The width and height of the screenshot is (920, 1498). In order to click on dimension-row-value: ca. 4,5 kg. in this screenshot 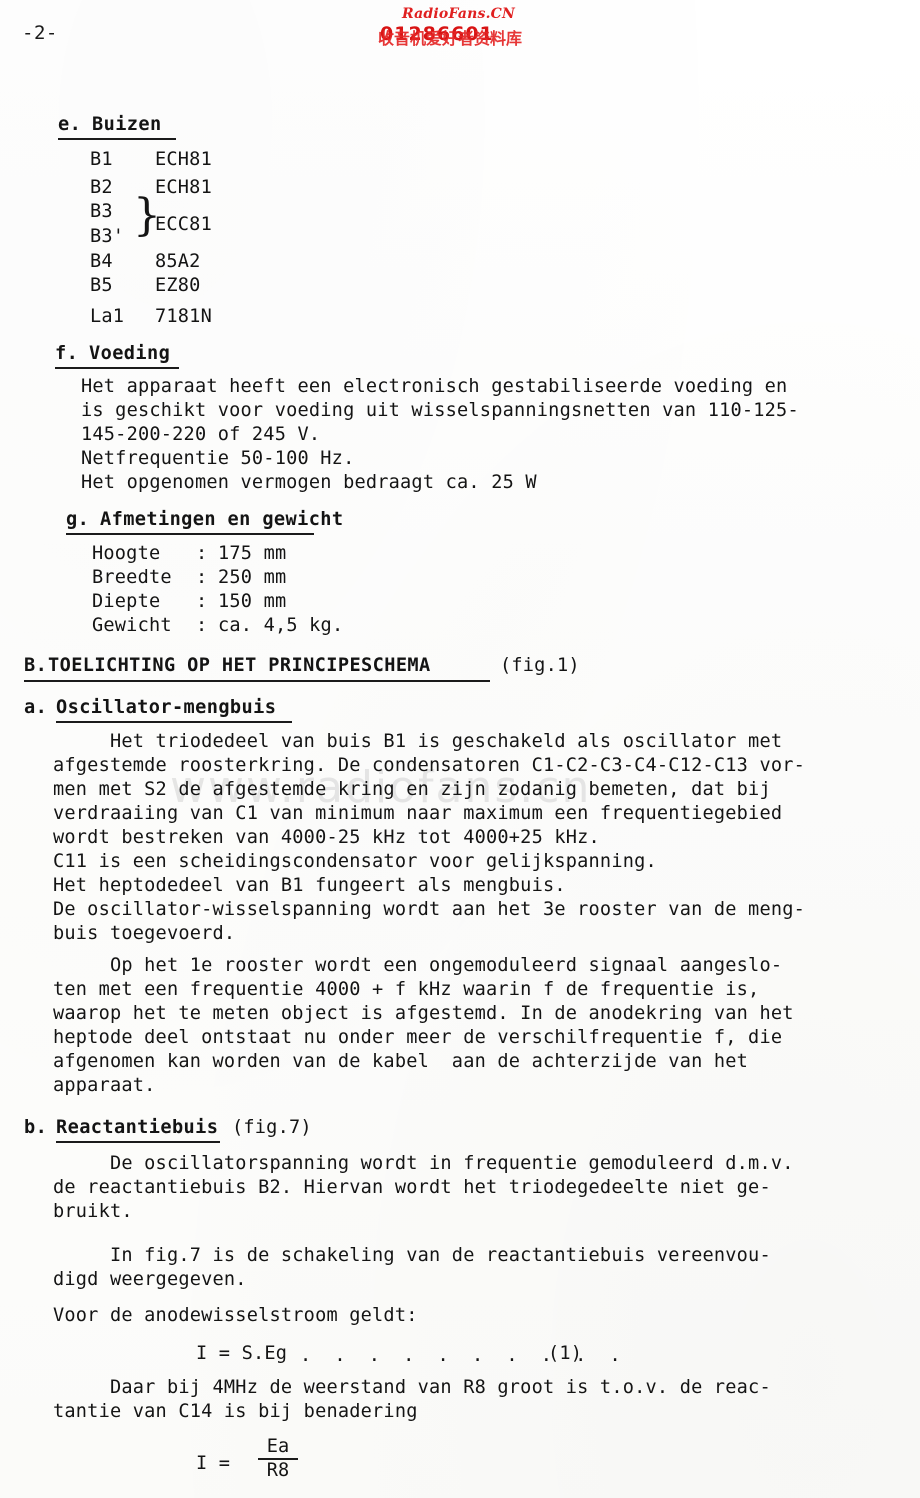, I will do `click(281, 625)`.